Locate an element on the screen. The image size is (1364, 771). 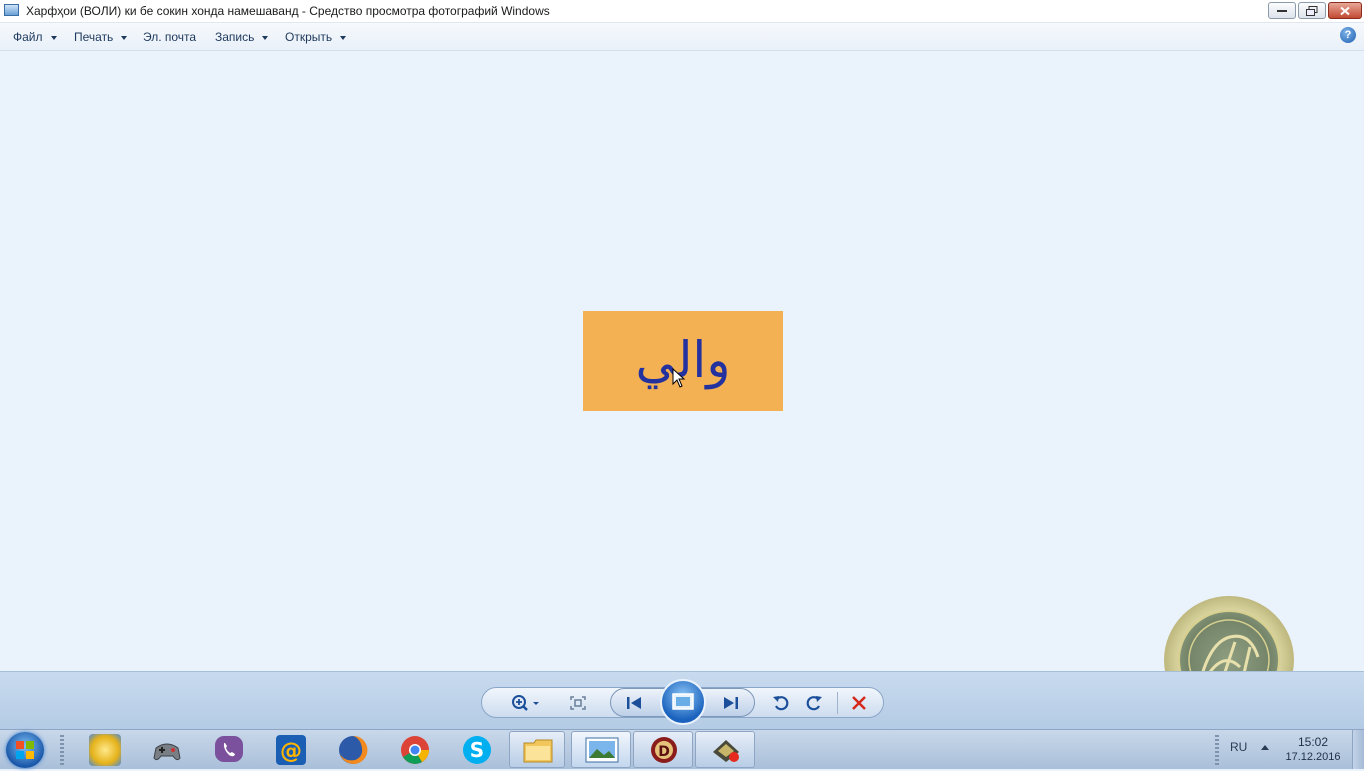
zoom-icon is located at coordinates (526, 703).